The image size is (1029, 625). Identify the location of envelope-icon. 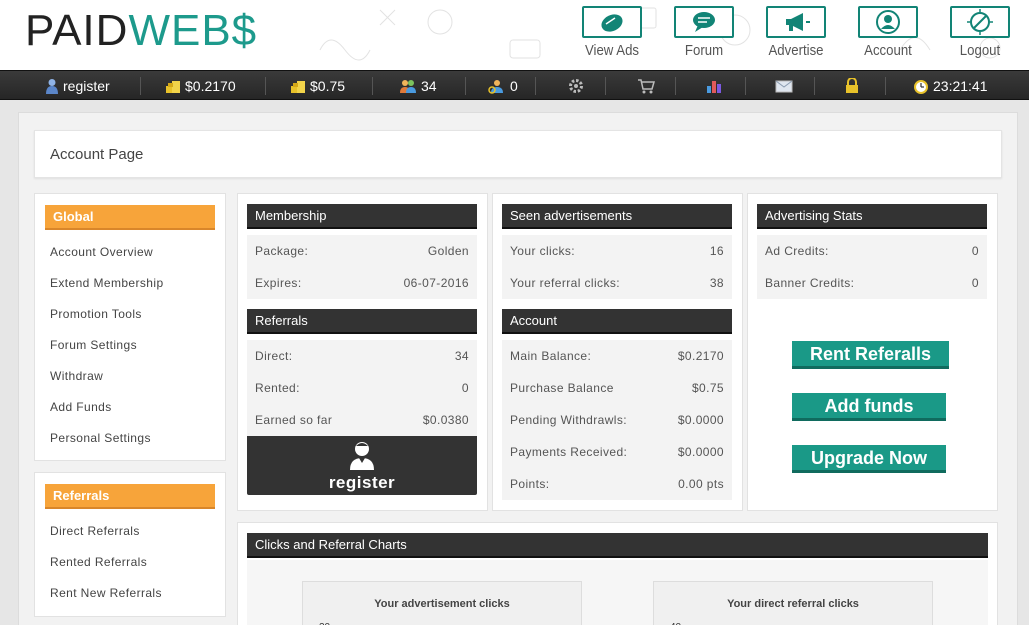
(784, 86).